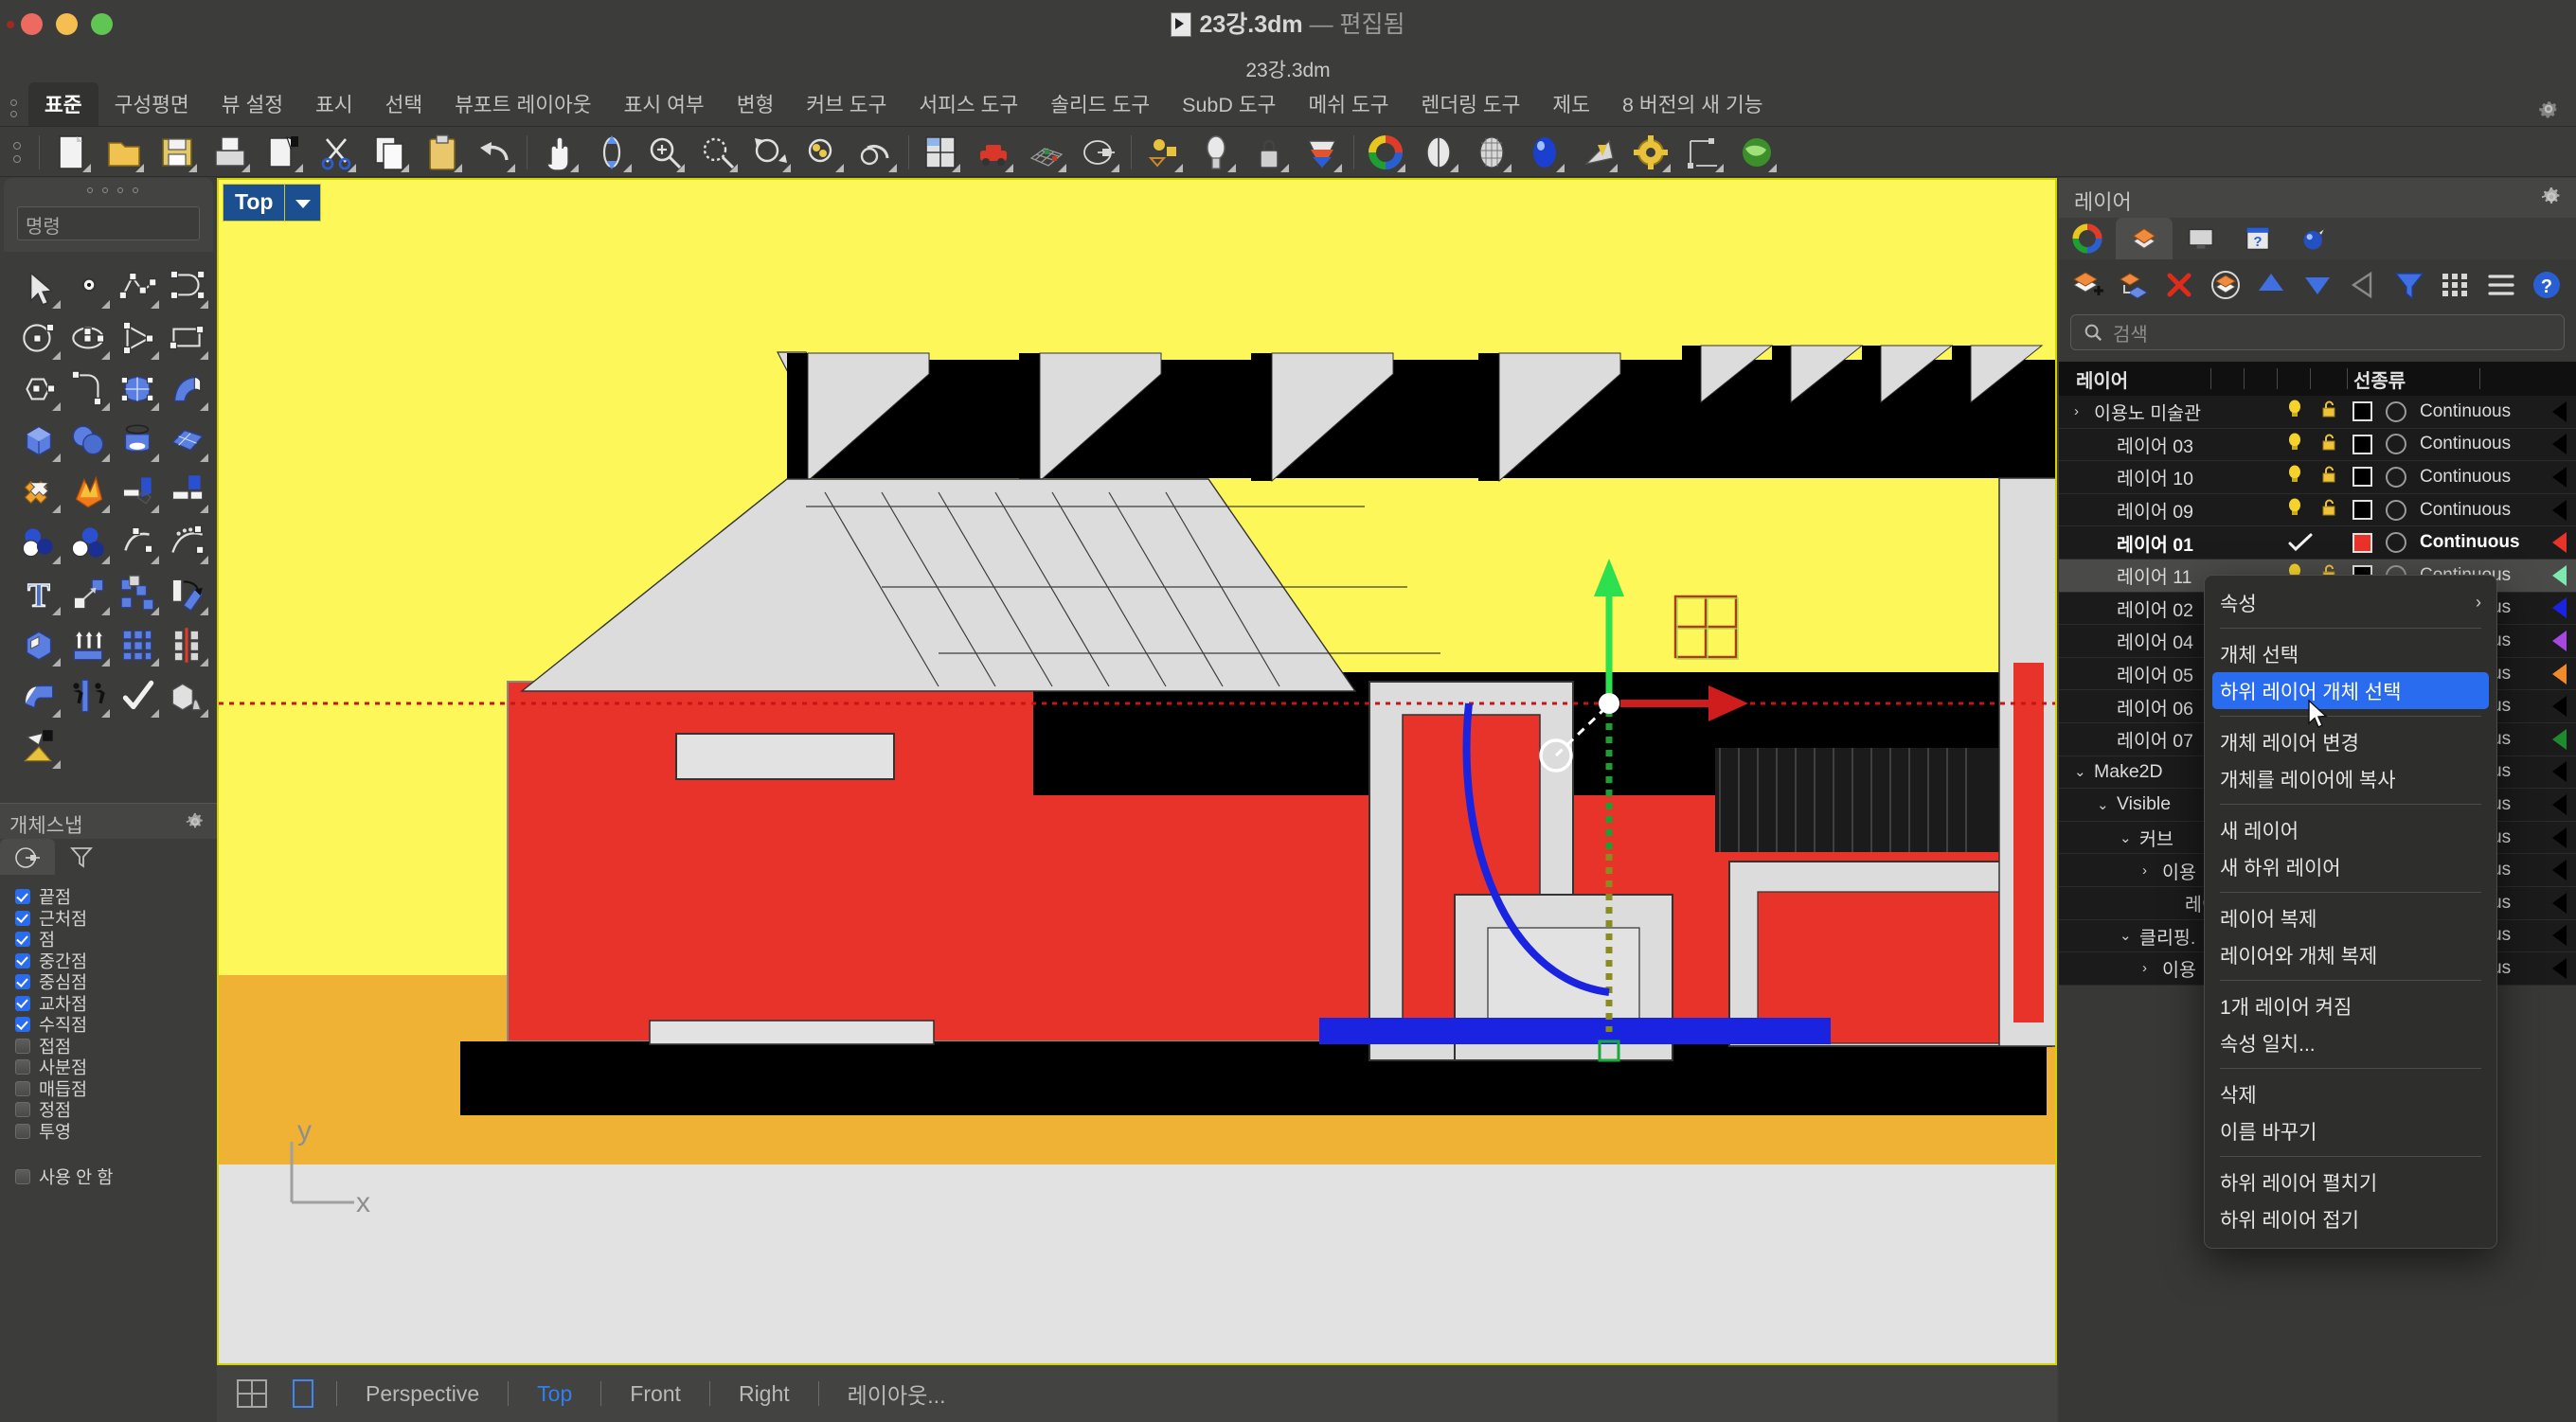 Image resolution: width=2576 pixels, height=1422 pixels. I want to click on gear-icon, so click(2551, 197).